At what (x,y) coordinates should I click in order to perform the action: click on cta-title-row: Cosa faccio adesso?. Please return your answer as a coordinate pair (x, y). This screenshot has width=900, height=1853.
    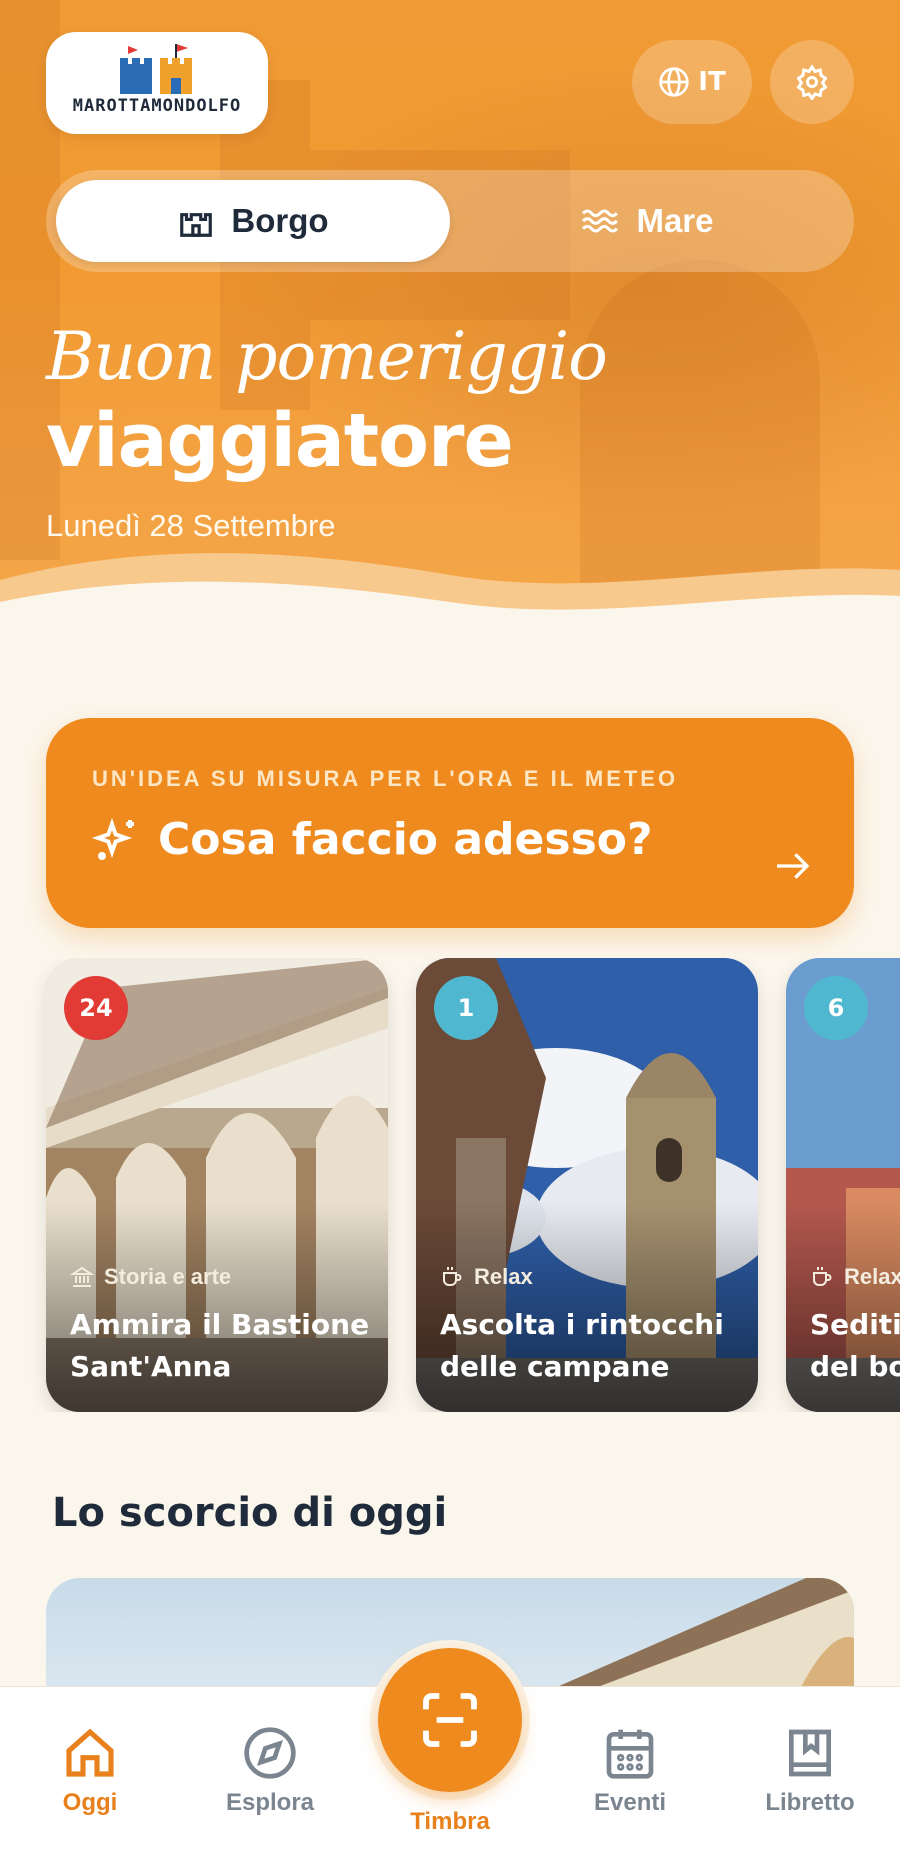
    Looking at the image, I should click on (372, 839).